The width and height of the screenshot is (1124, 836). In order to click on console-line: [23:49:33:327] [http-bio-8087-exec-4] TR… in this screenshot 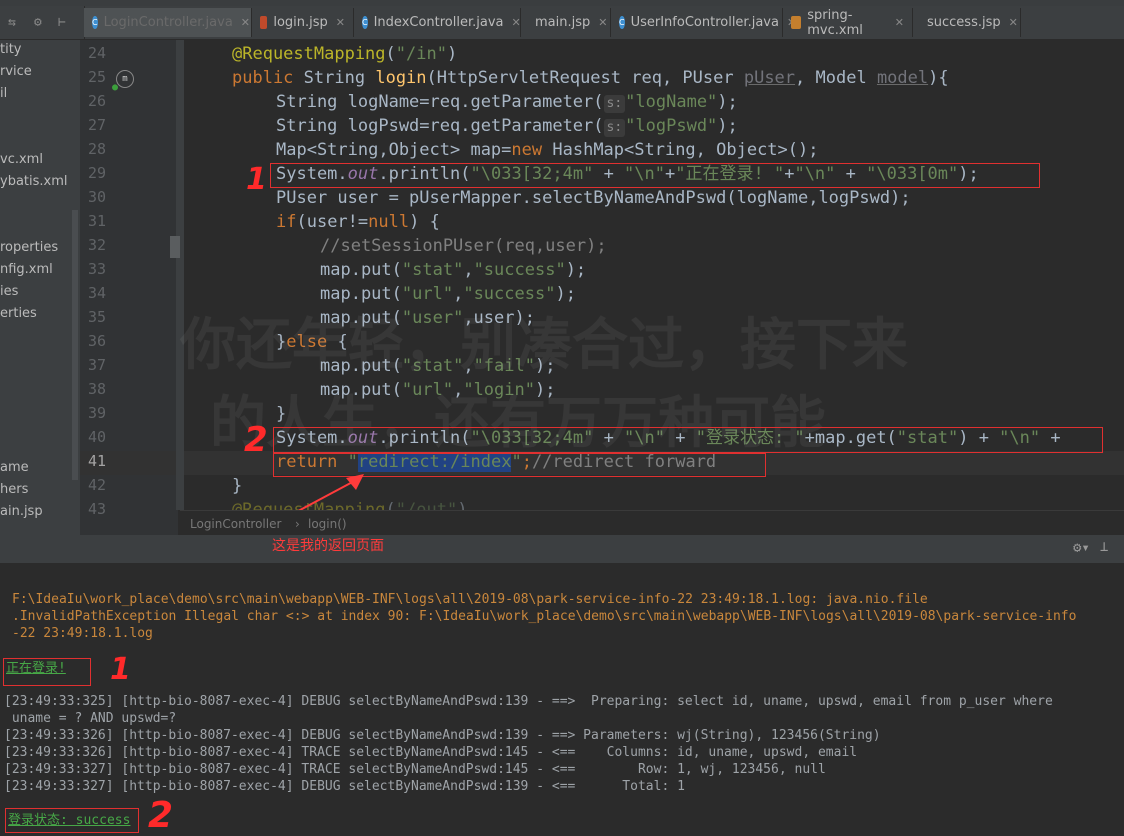, I will do `click(415, 769)`.